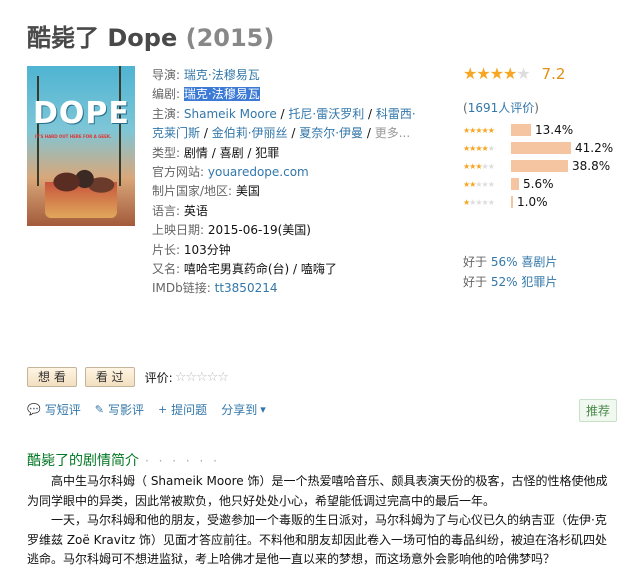  I want to click on genre-item: 剧情, so click(195, 152).